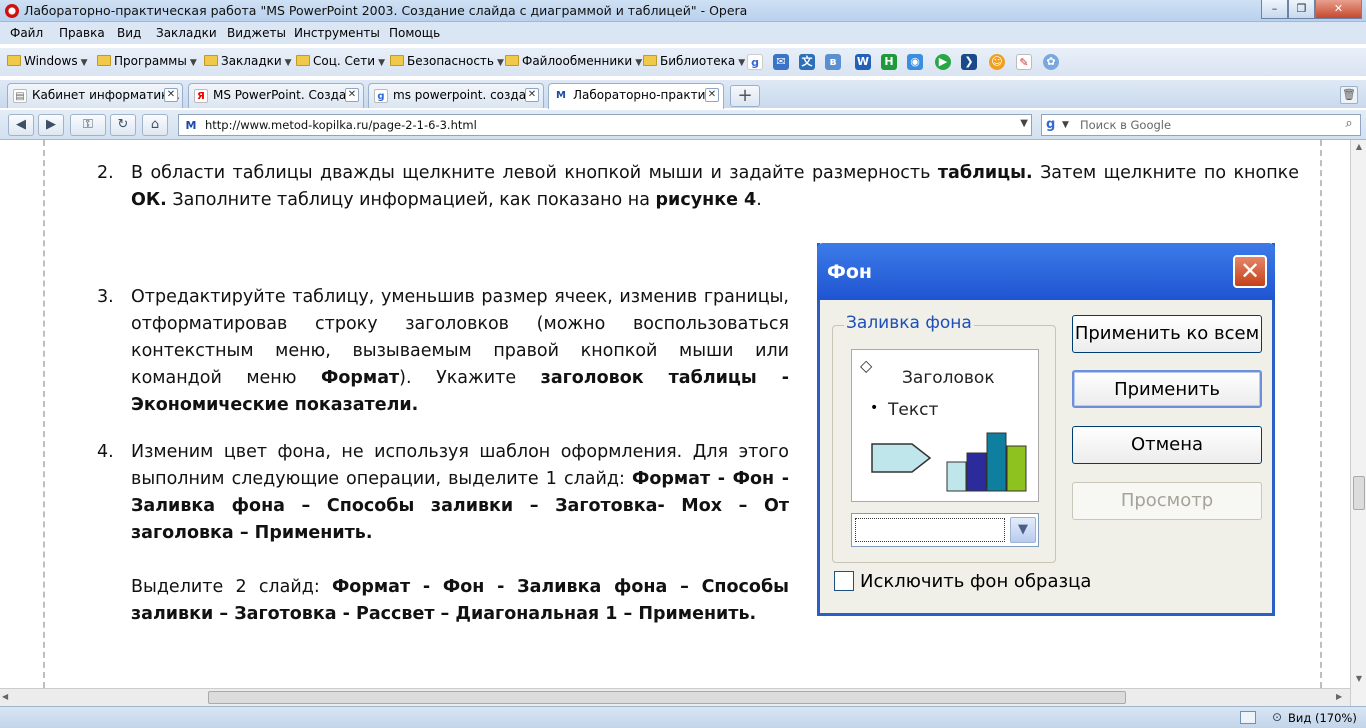 Image resolution: width=1366 pixels, height=728 pixels. I want to click on yandex-icon: Я, so click(201, 96).